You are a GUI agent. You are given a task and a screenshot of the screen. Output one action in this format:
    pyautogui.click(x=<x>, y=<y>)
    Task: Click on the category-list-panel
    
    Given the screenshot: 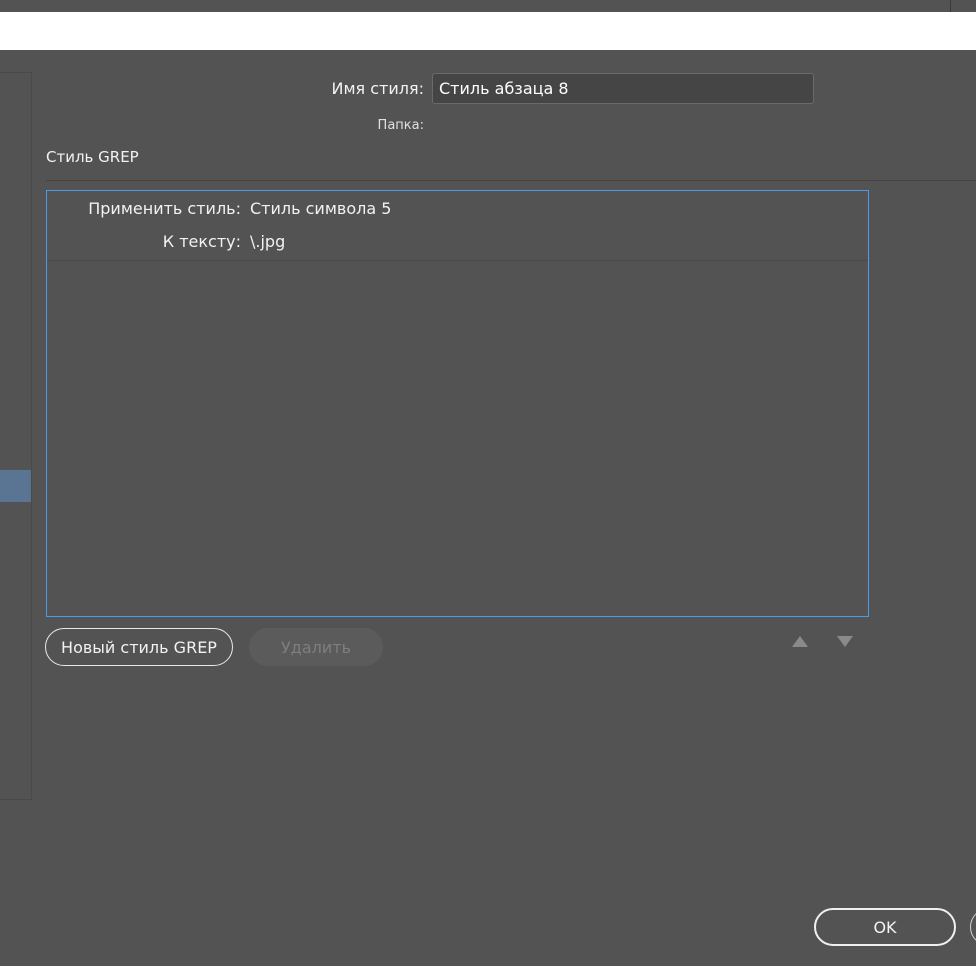 What is the action you would take?
    pyautogui.click(x=16, y=436)
    